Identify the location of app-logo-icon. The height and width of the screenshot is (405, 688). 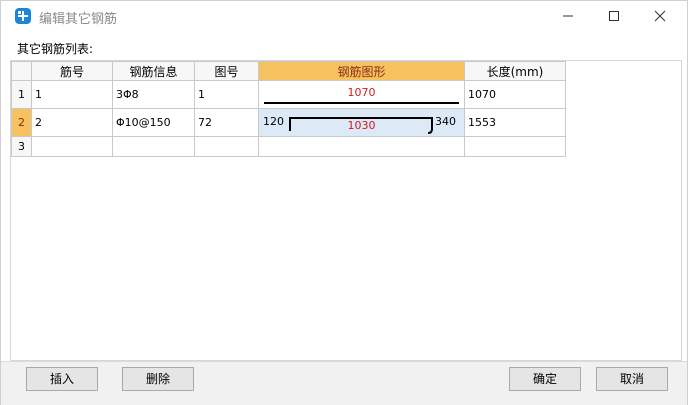
(23, 16).